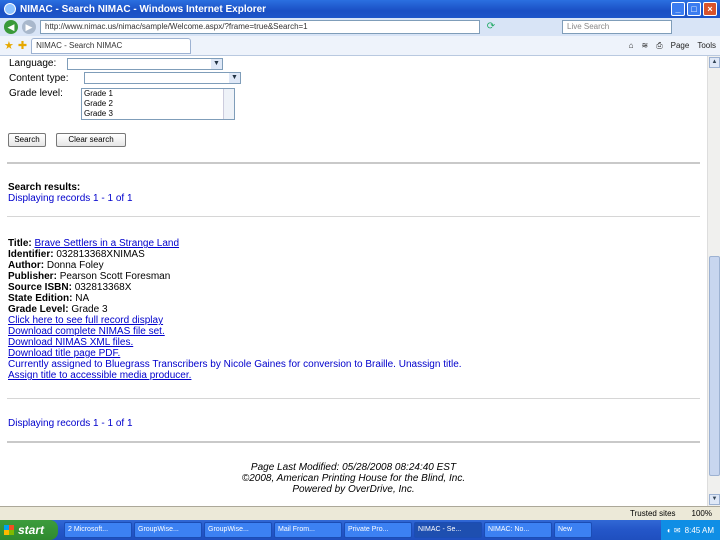  What do you see at coordinates (44, 187) in the screenshot?
I see `search-results-heading: Search results:` at bounding box center [44, 187].